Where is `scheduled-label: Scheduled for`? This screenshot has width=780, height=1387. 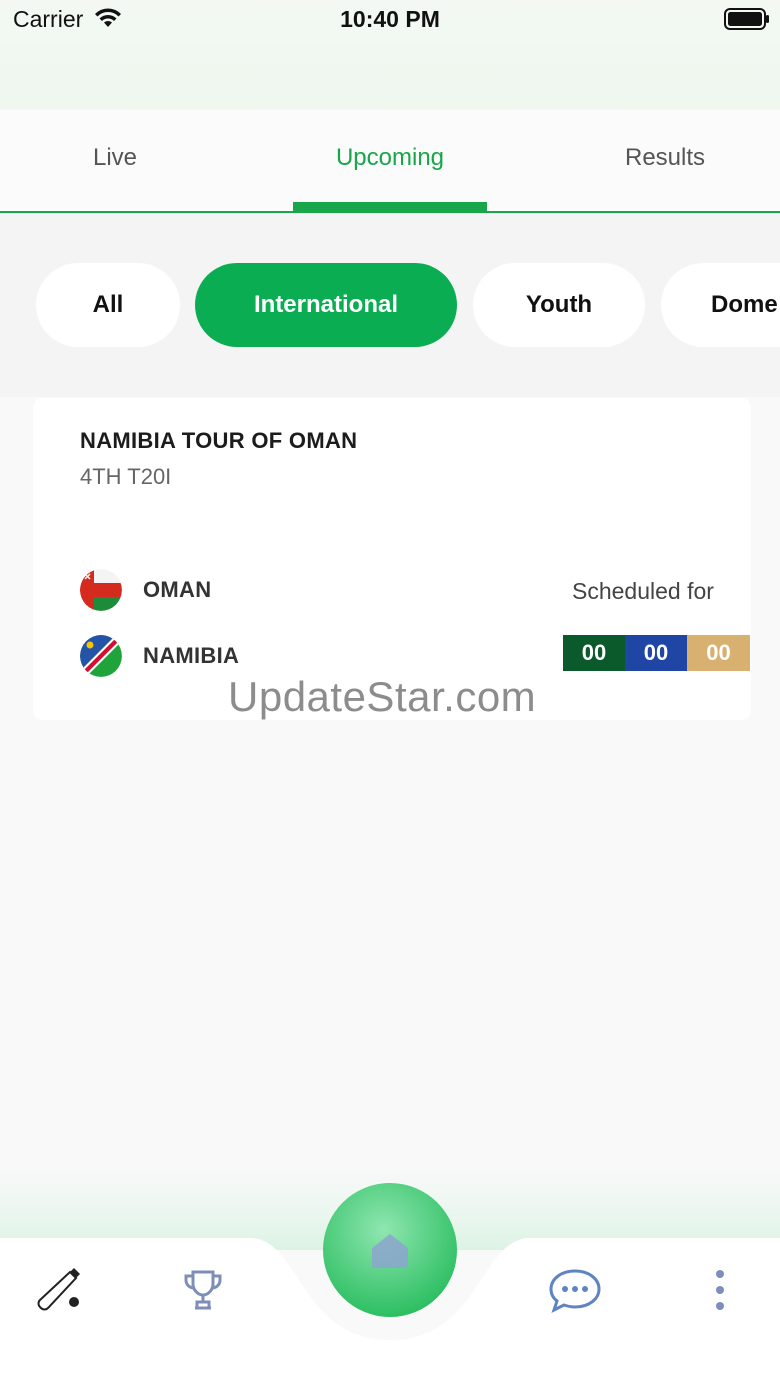 scheduled-label: Scheduled for is located at coordinates (643, 591).